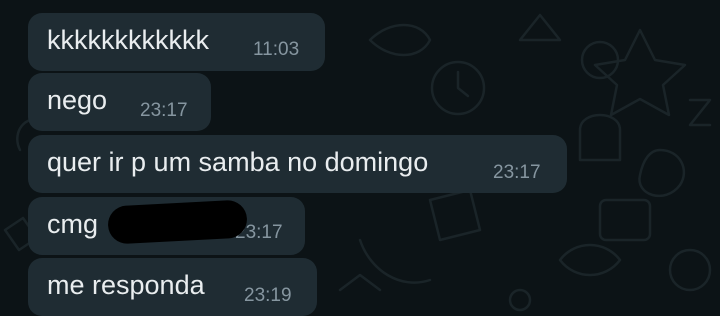 This screenshot has width=720, height=316. What do you see at coordinates (268, 295) in the screenshot?
I see `message-timestamp: 23:19` at bounding box center [268, 295].